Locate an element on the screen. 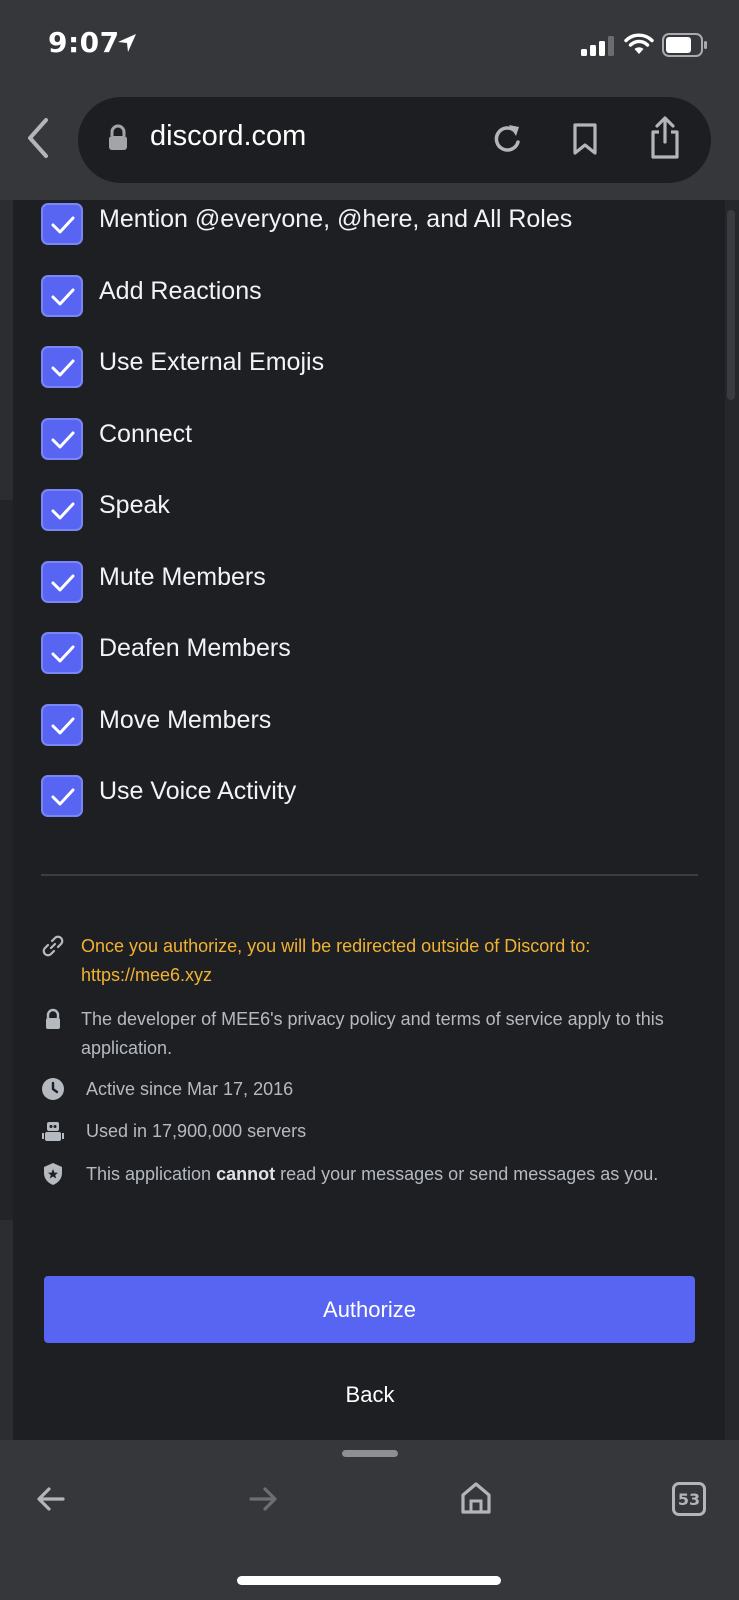  permission-label: Move Members is located at coordinates (185, 720).